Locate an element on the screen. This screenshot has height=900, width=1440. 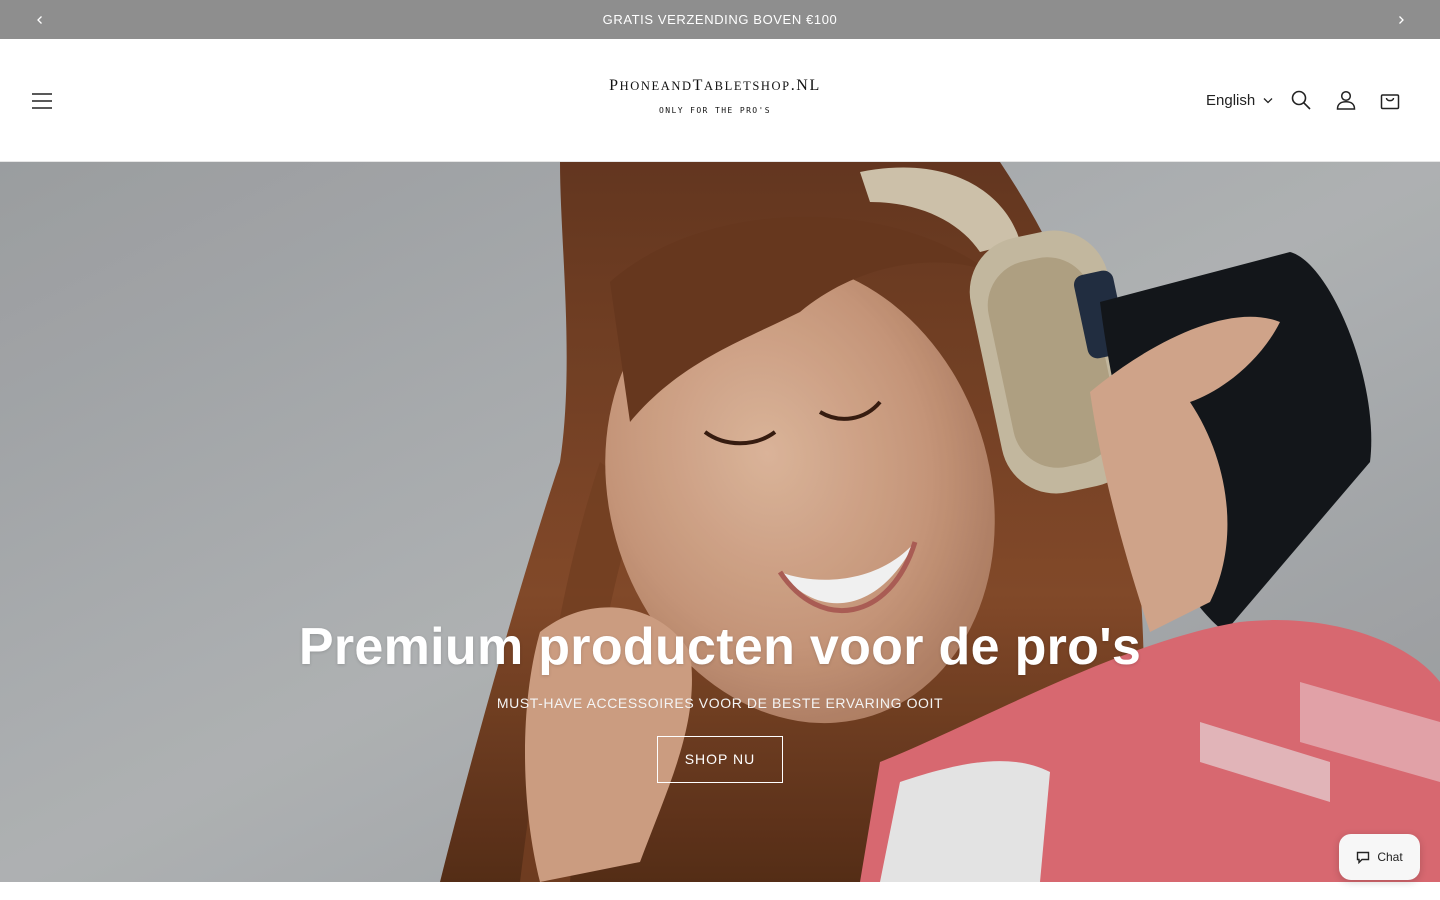
menu-button is located at coordinates (42, 101).